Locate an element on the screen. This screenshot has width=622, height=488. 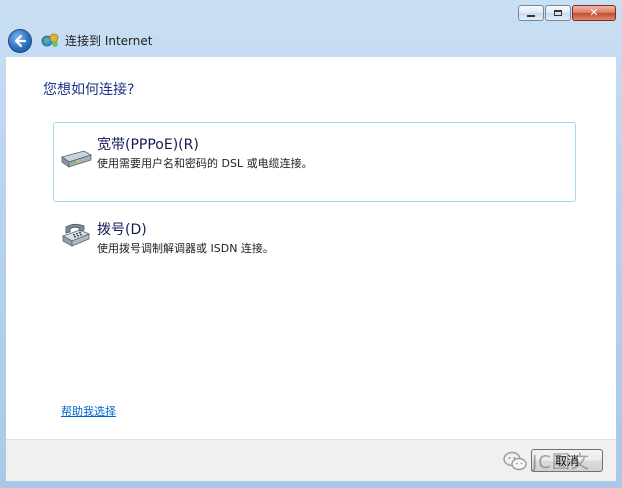
minimize-button is located at coordinates (531, 13).